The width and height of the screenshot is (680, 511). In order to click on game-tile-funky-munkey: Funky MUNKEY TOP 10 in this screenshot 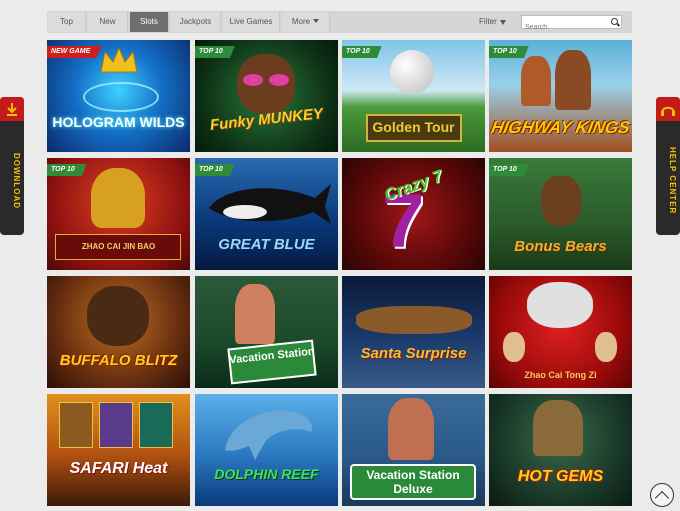, I will do `click(266, 96)`.